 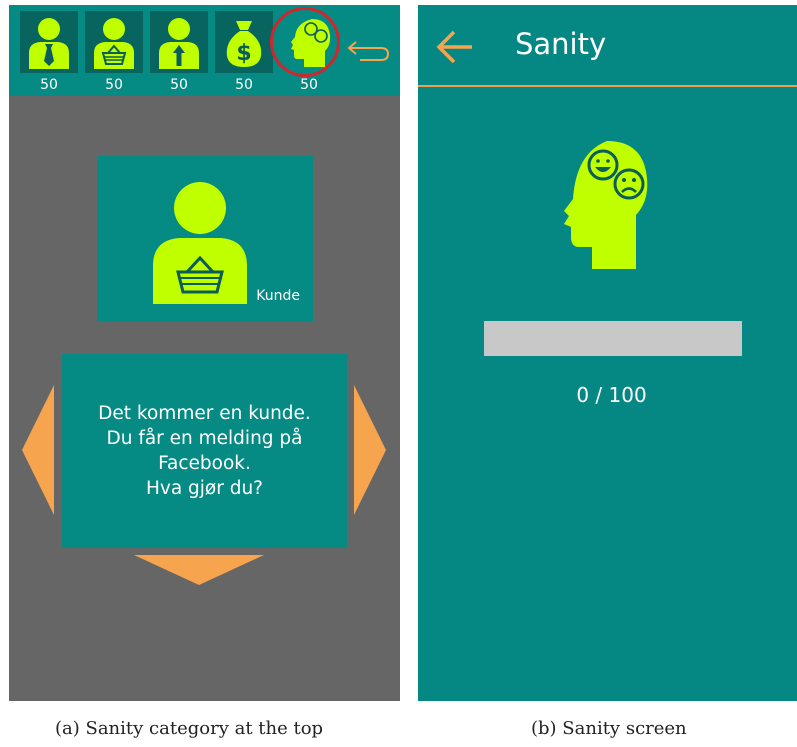 What do you see at coordinates (613, 338) in the screenshot?
I see `sanity-progress-bar` at bounding box center [613, 338].